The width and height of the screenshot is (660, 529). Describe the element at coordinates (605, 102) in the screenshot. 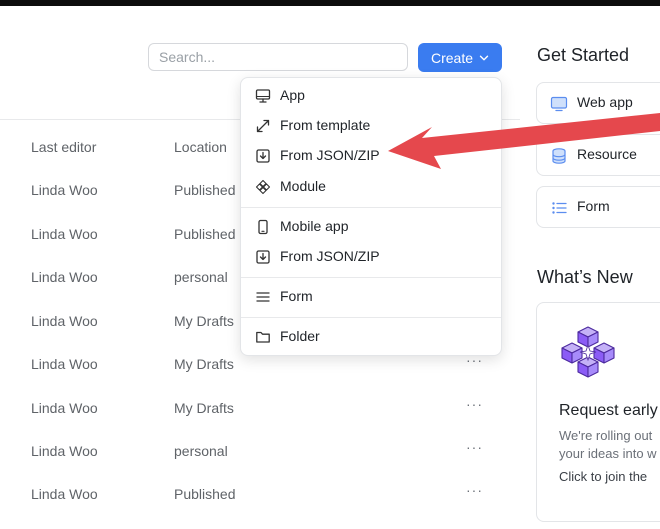

I see `get-started-label: Web app` at that location.